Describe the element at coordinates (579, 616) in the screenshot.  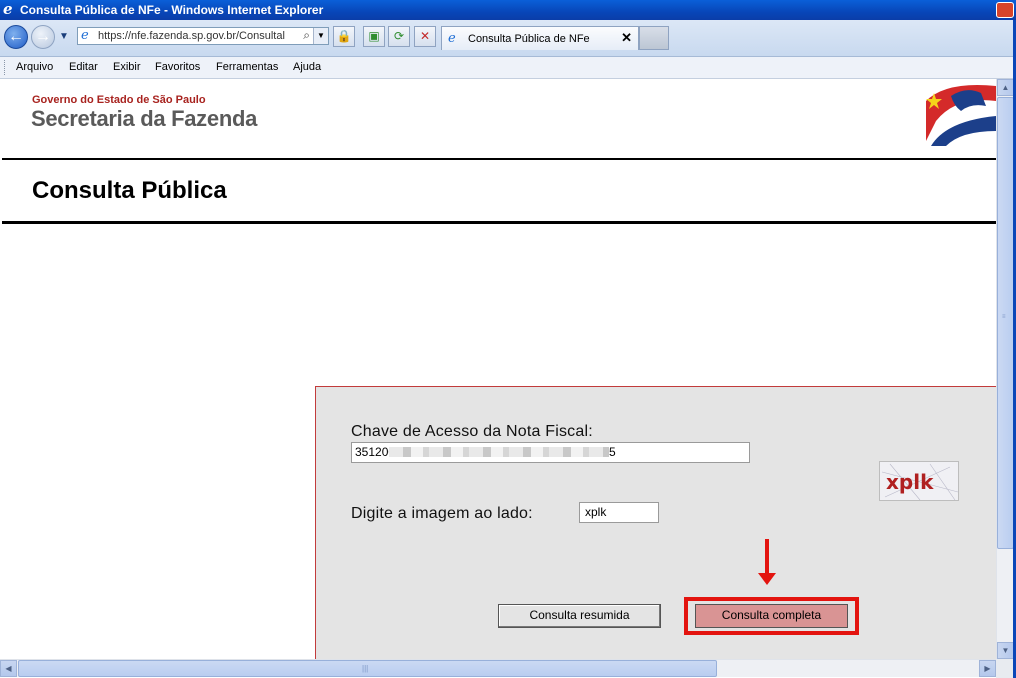
I see `consulta-resumida-button: Consulta resumida` at that location.